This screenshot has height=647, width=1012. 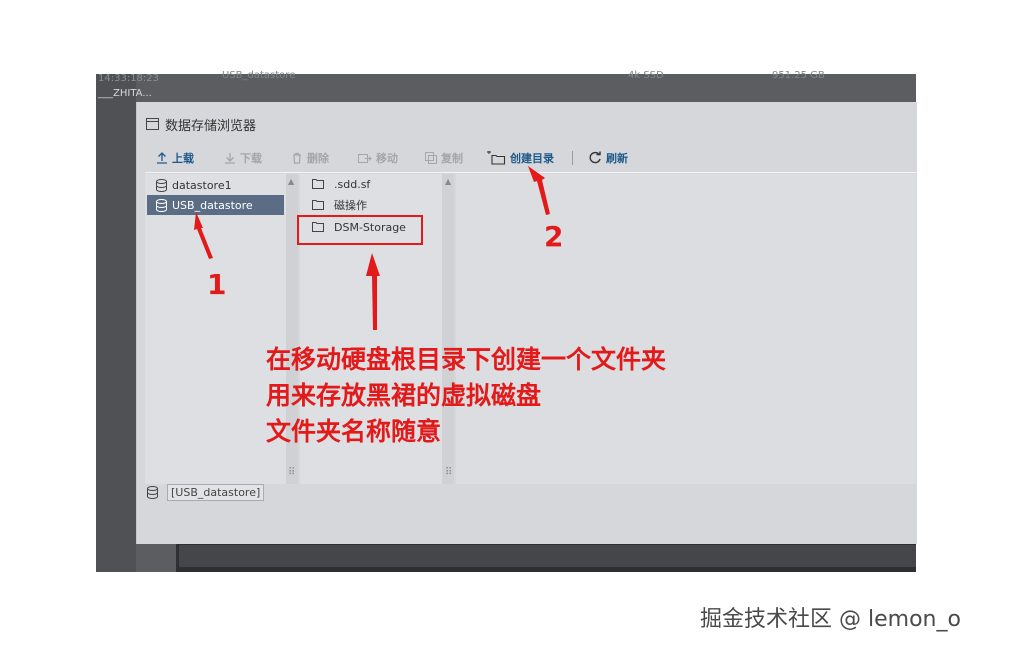 I want to click on annotation-note-line-1: 在移动硬盘根目录下创建一个文件夹, so click(x=466, y=359).